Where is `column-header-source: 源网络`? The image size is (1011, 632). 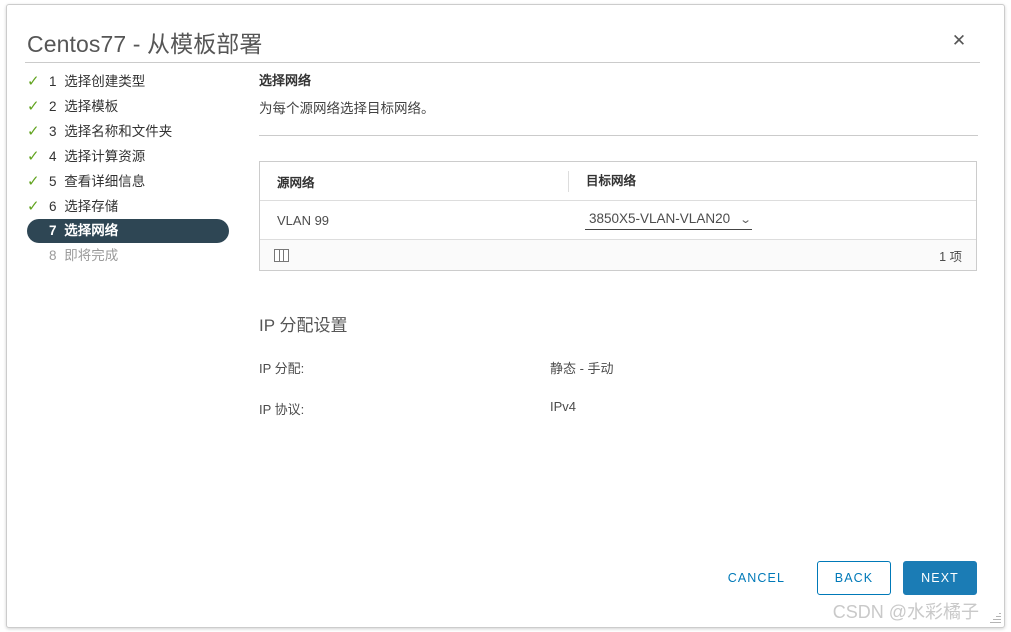
column-header-source: 源网络 is located at coordinates (296, 182).